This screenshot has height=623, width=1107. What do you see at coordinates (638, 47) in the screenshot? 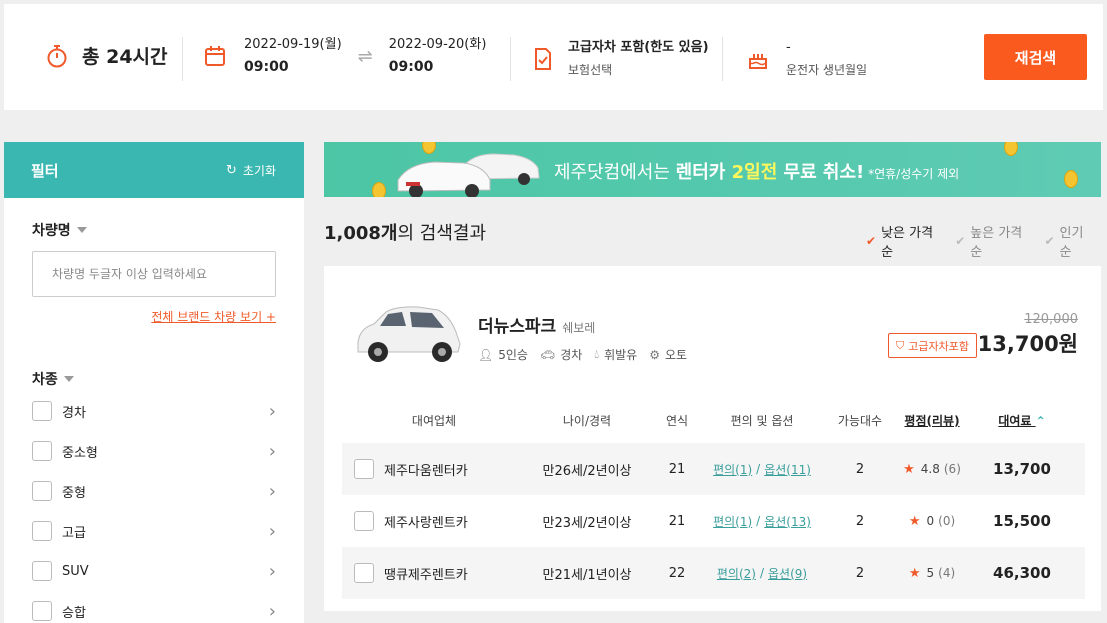
I see `insurance-value: 고급자차 포함(한도 있음)` at bounding box center [638, 47].